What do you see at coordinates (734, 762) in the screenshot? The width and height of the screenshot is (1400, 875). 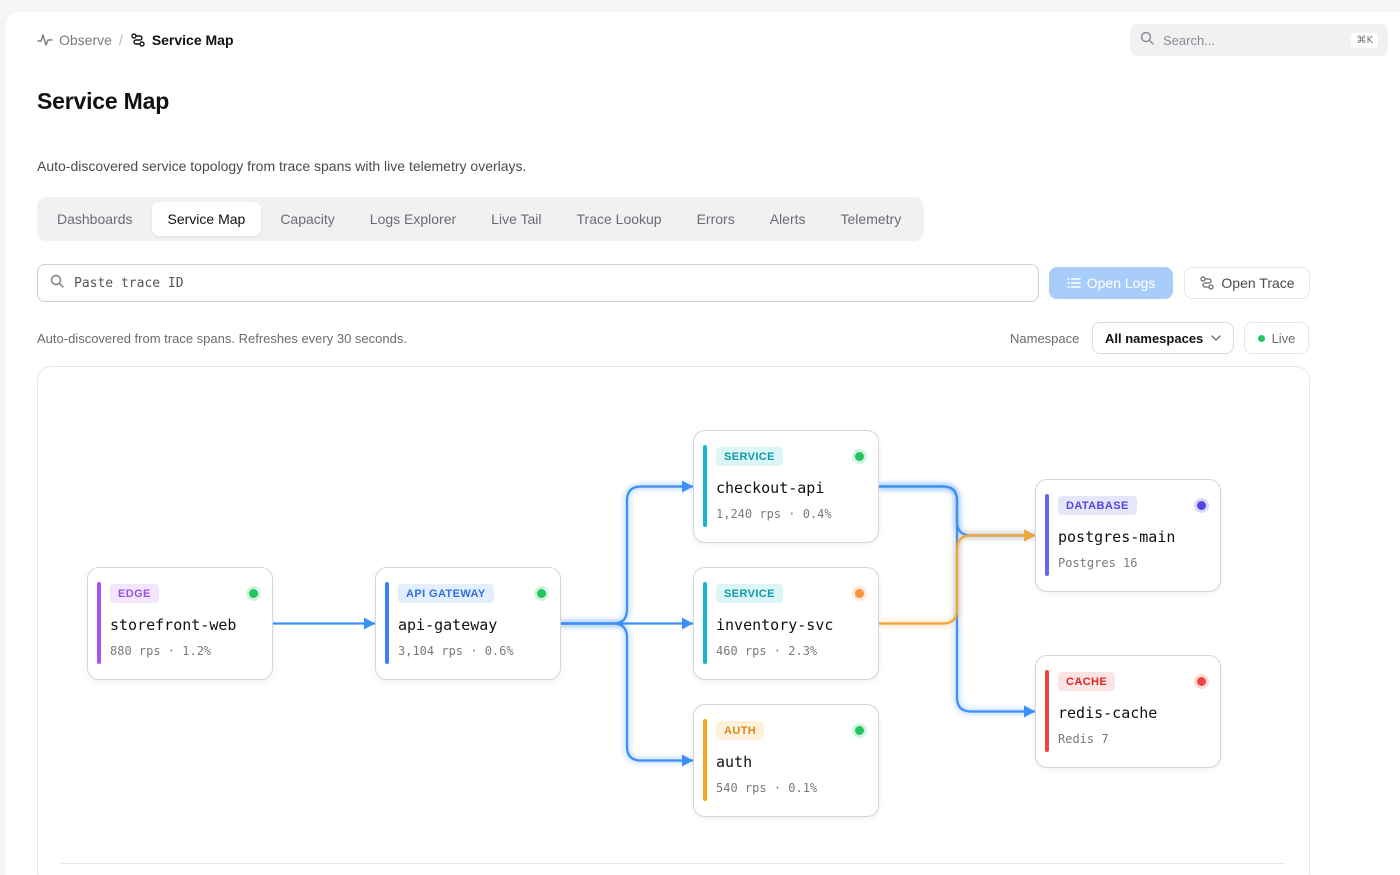 I see `node-name: auth` at bounding box center [734, 762].